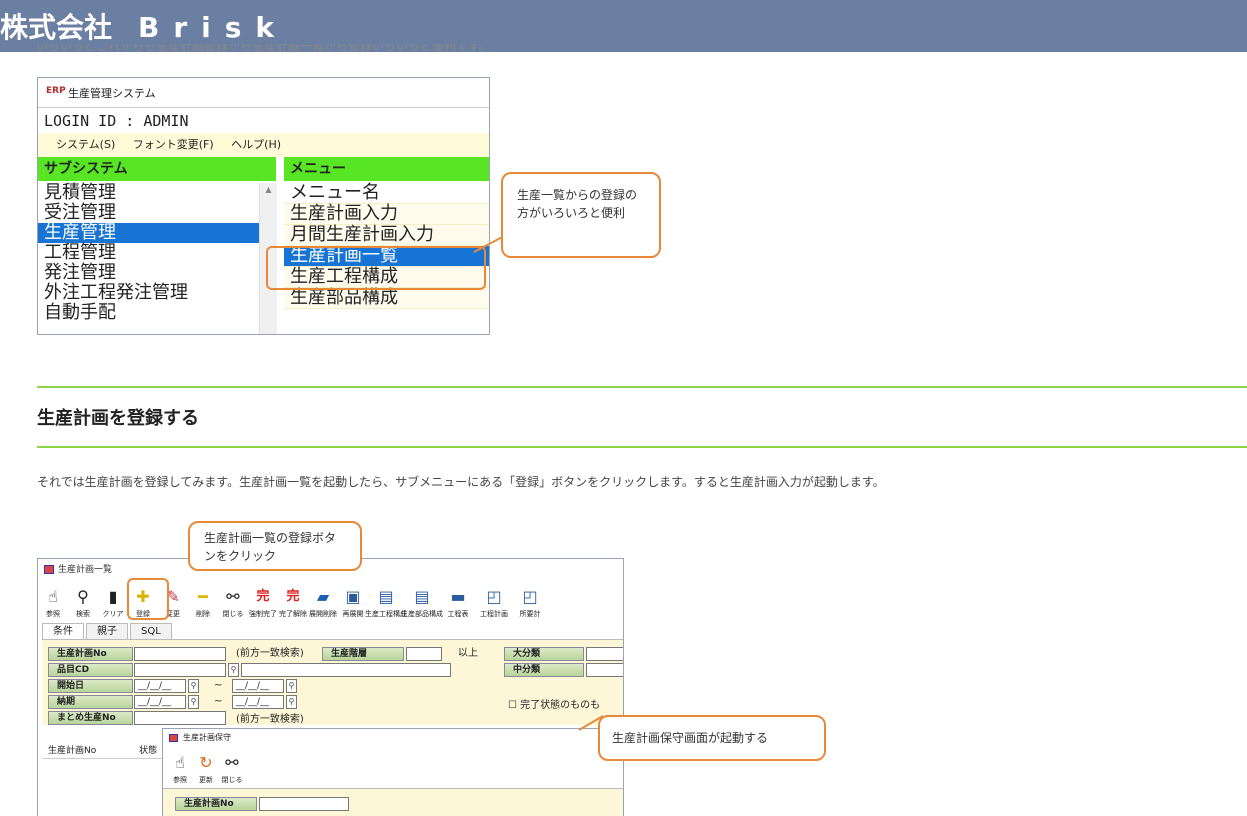 Image resolution: width=1247 pixels, height=816 pixels. I want to click on minus-icon: ━, so click(203, 596).